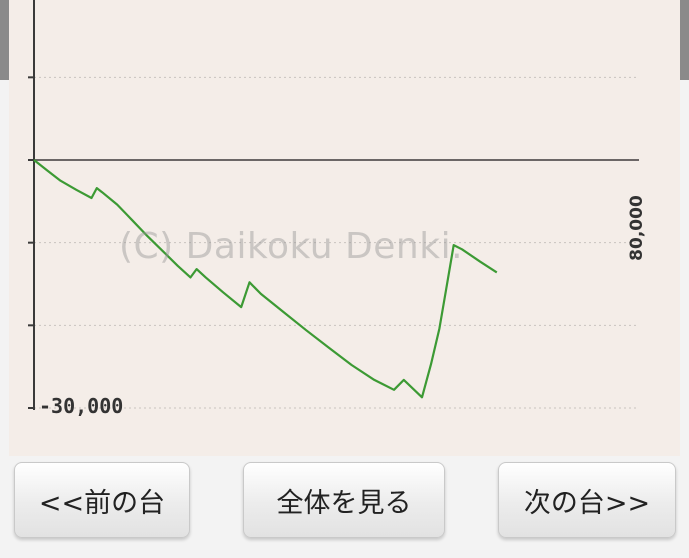 The image size is (689, 558). I want to click on watermark: (C) Daikoku Denki., so click(291, 246).